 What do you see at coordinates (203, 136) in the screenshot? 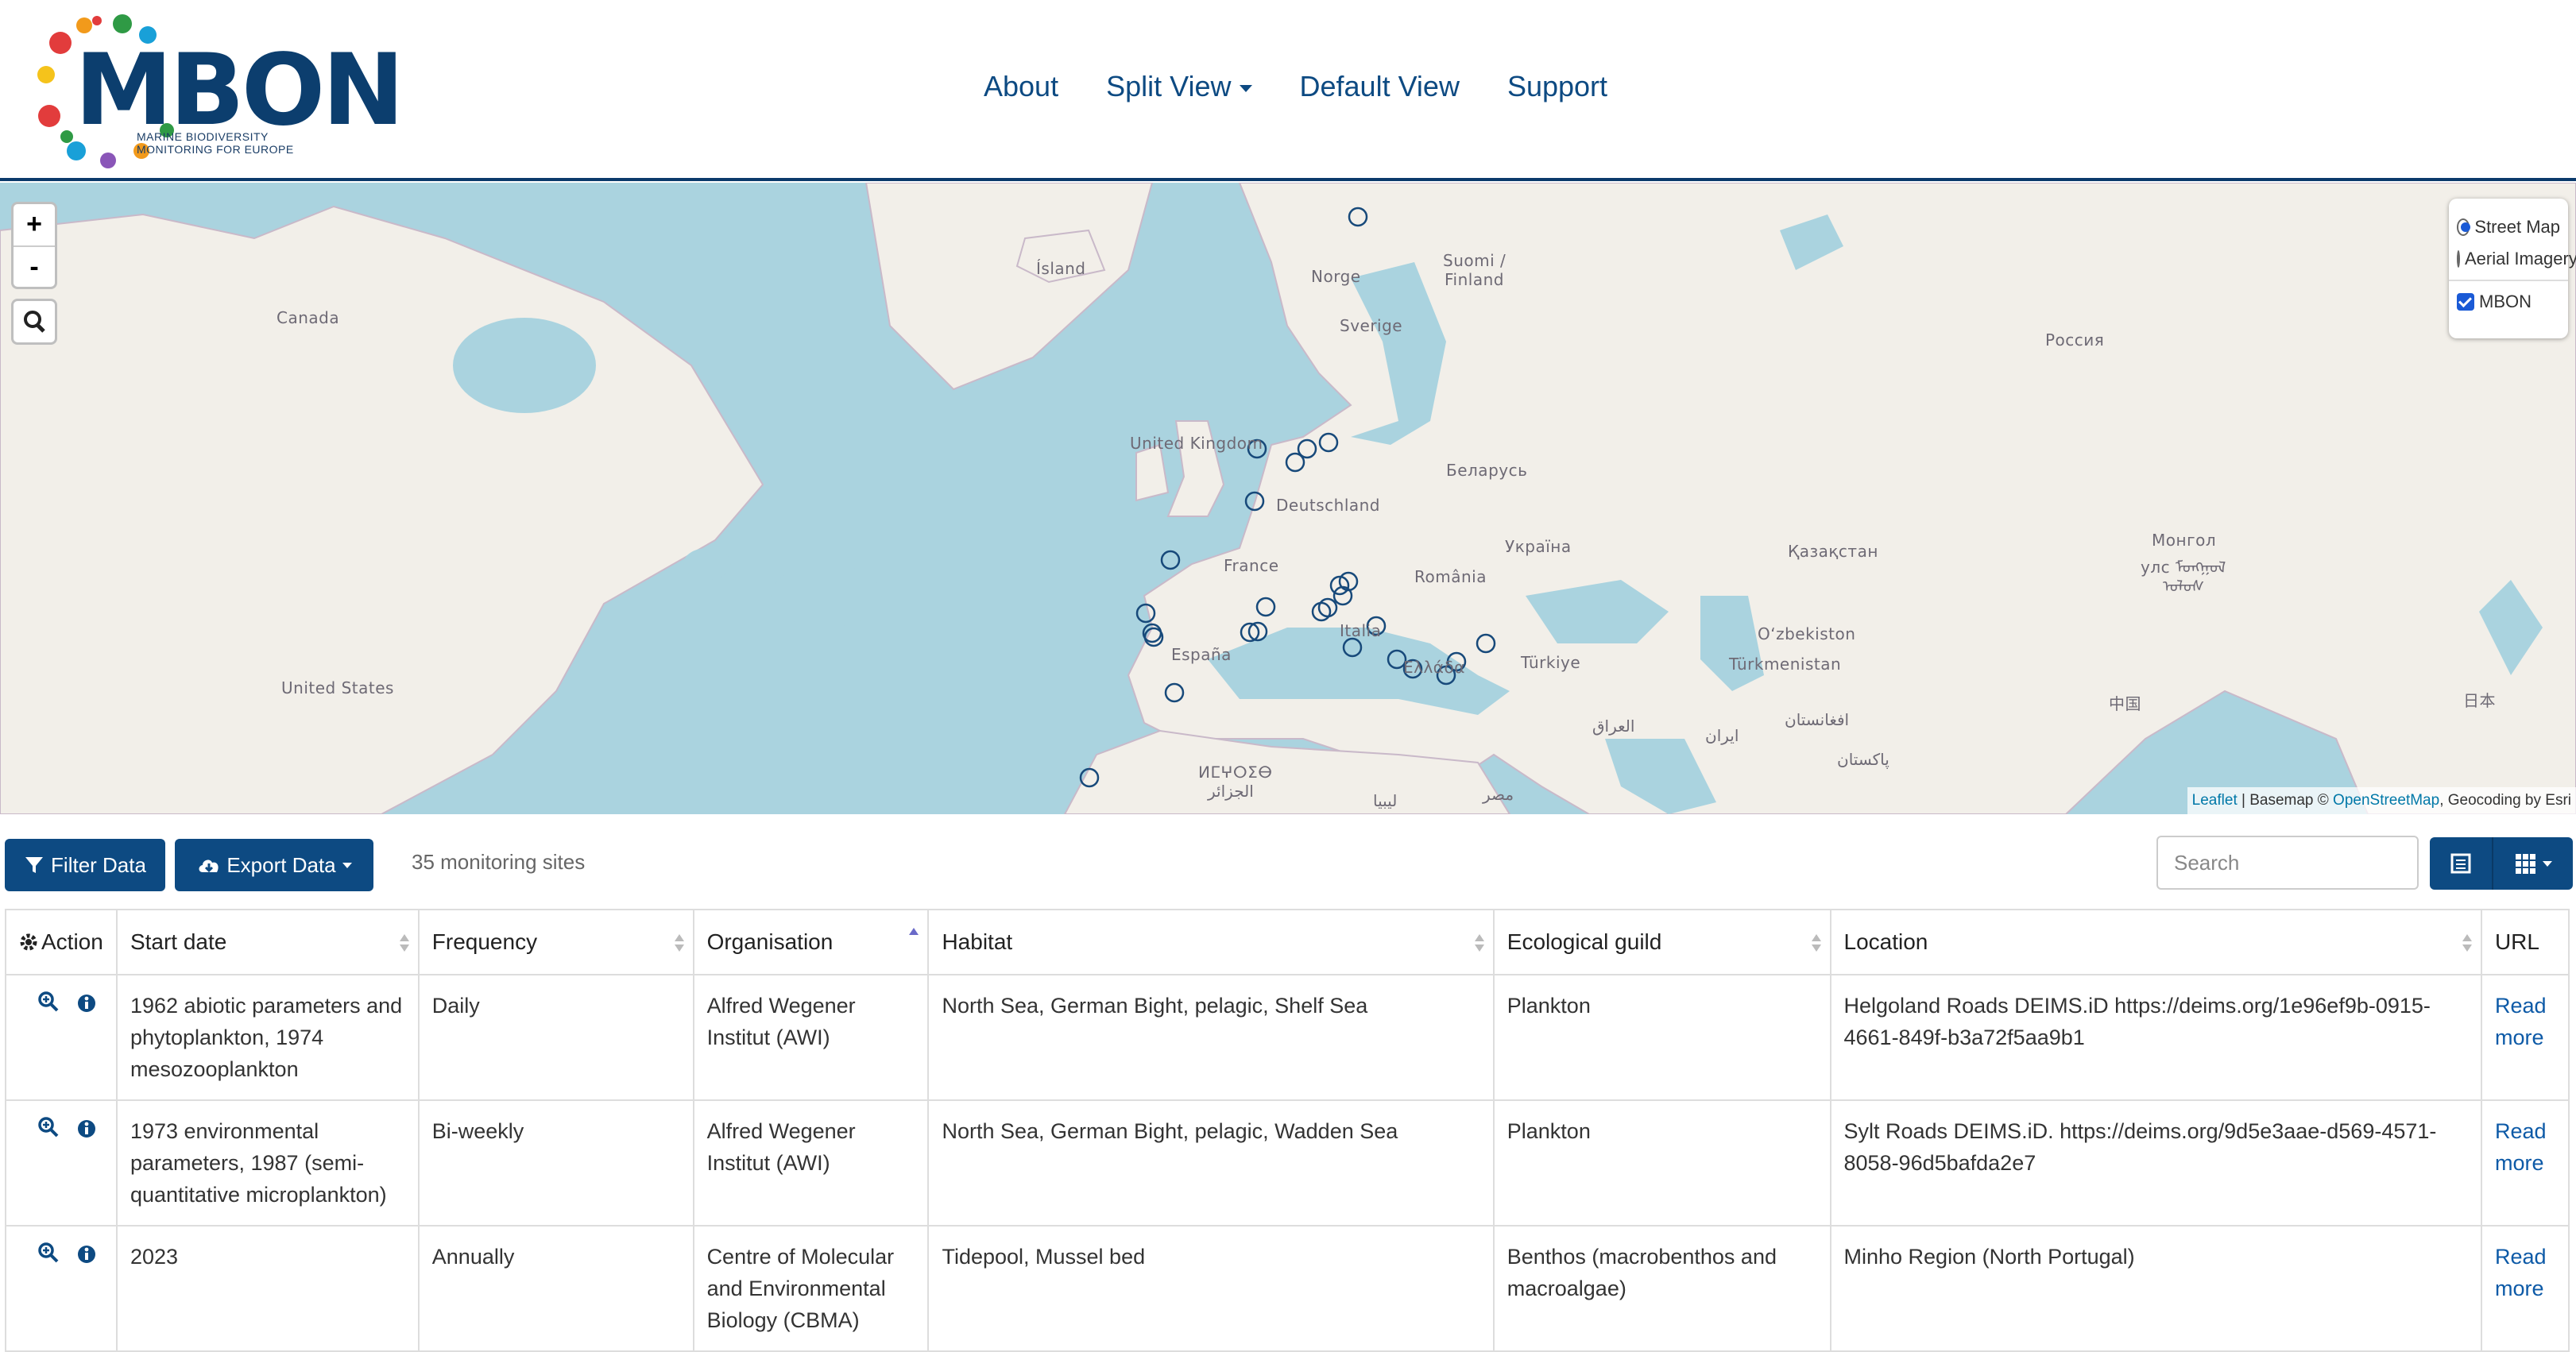
I see `logo-subtitle-line1: MARINE BIODIVERSITY` at bounding box center [203, 136].